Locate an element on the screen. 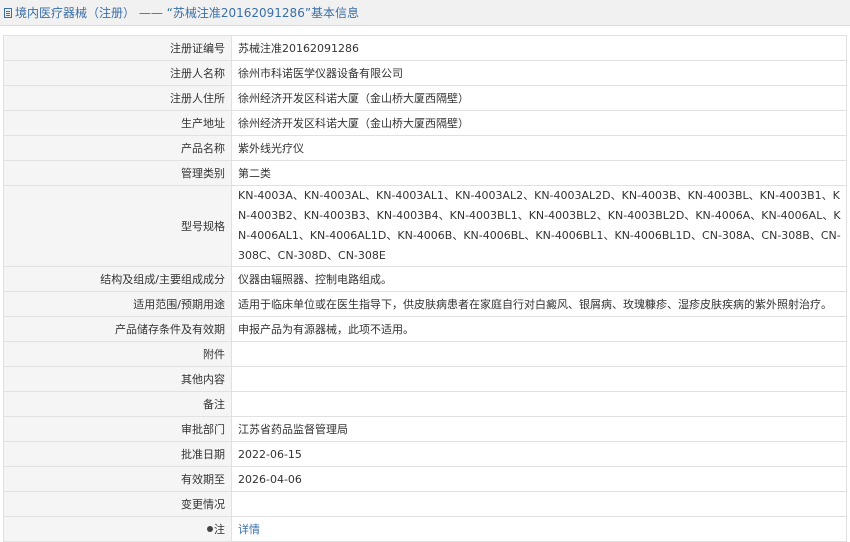 The height and width of the screenshot is (542, 850). table-row: 注册证编号 苏械注准20162091286 is located at coordinates (425, 48).